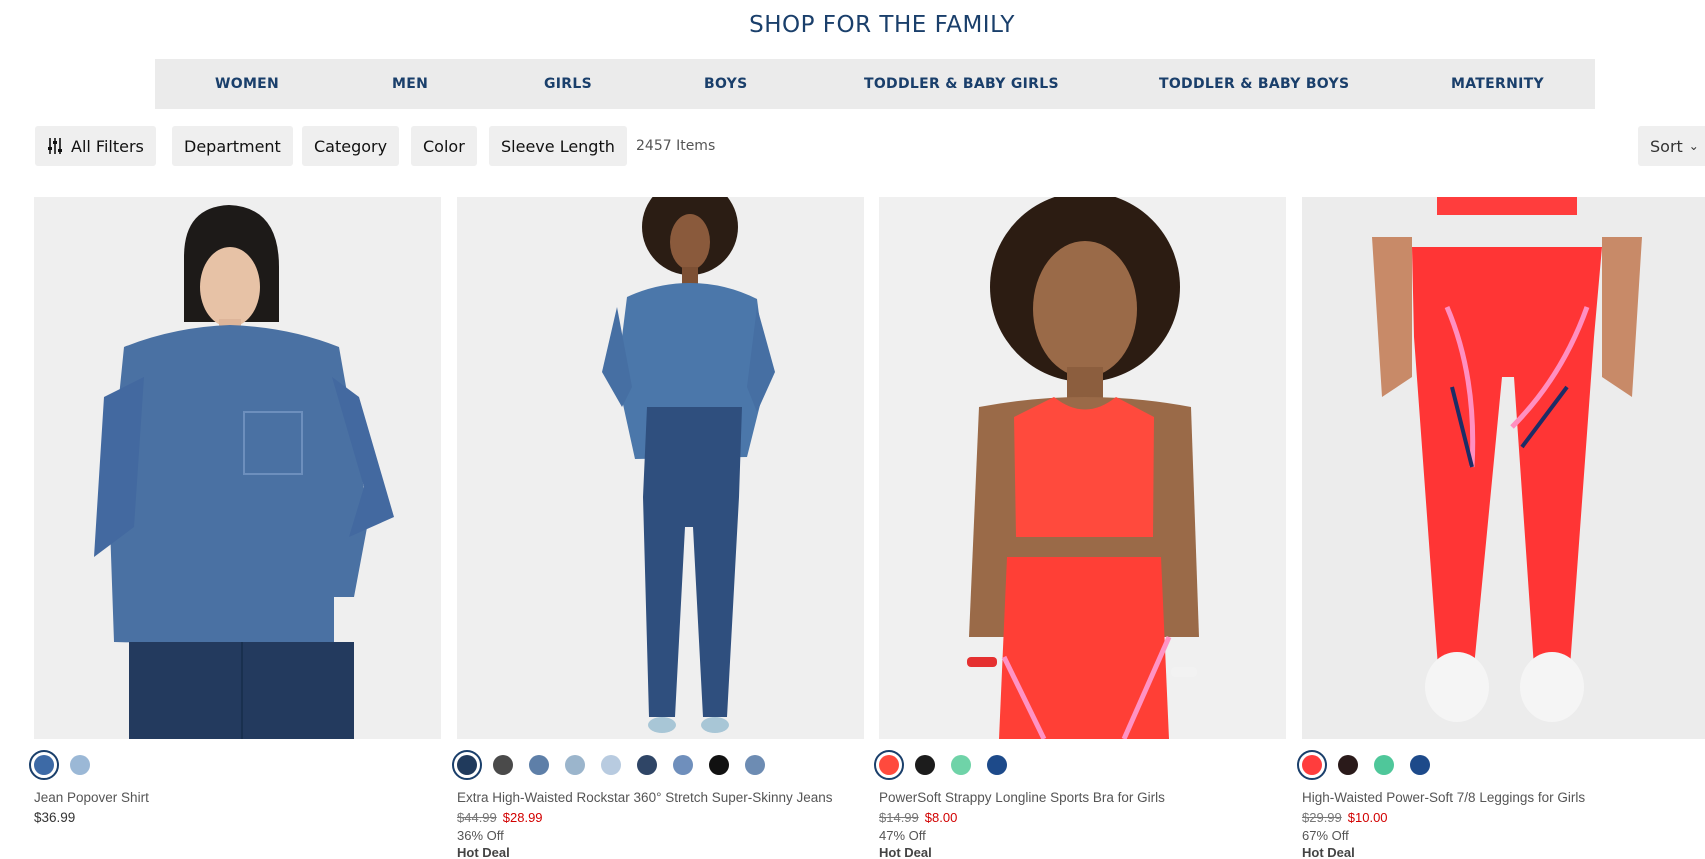 This screenshot has height=859, width=1705. What do you see at coordinates (522, 817) in the screenshot?
I see `sale-price: $28.99` at bounding box center [522, 817].